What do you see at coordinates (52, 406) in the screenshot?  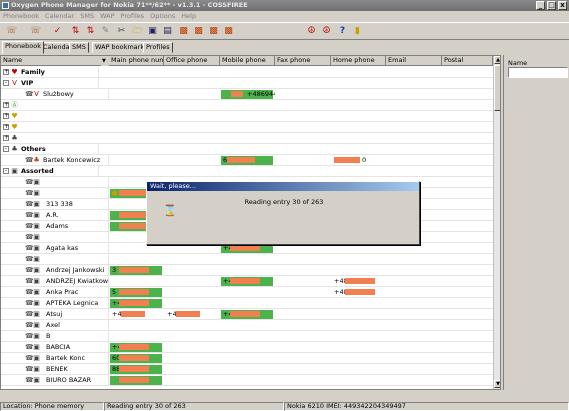 I see `status-location: Location: Phone memory` at bounding box center [52, 406].